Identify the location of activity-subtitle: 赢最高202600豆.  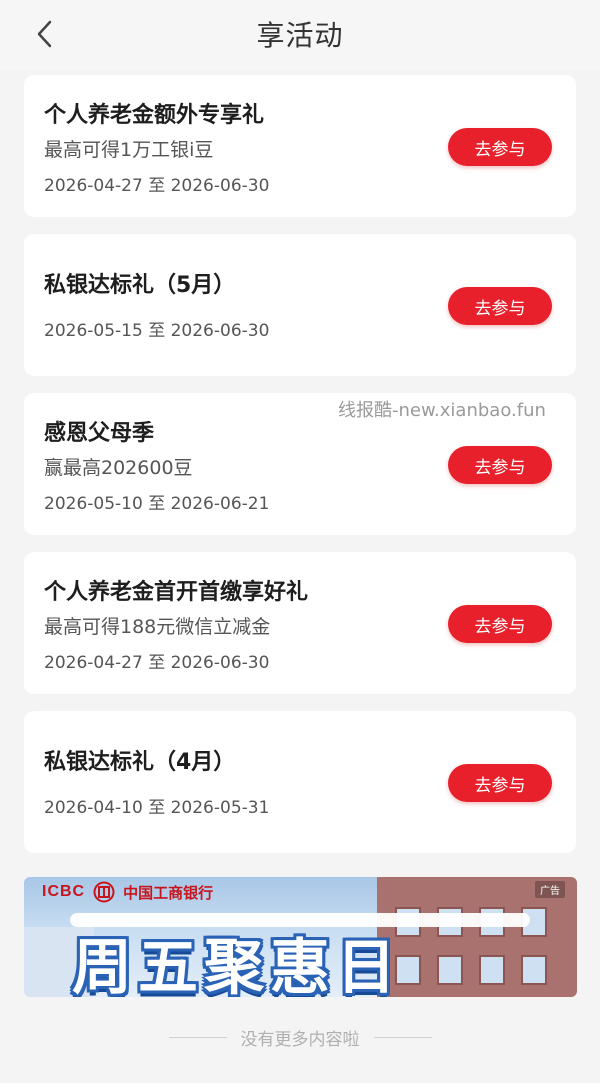
(118, 468).